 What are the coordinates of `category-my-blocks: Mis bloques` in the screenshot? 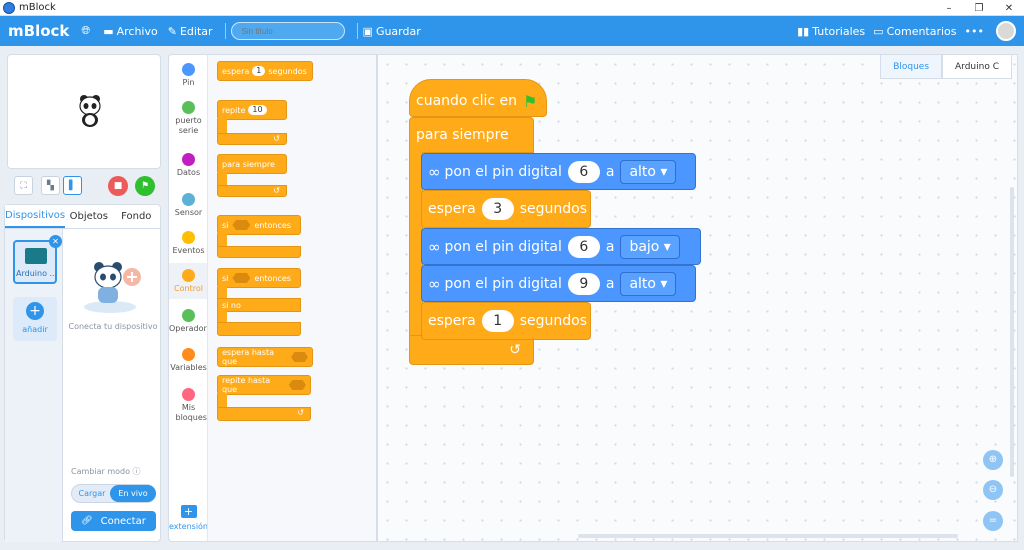 It's located at (188, 405).